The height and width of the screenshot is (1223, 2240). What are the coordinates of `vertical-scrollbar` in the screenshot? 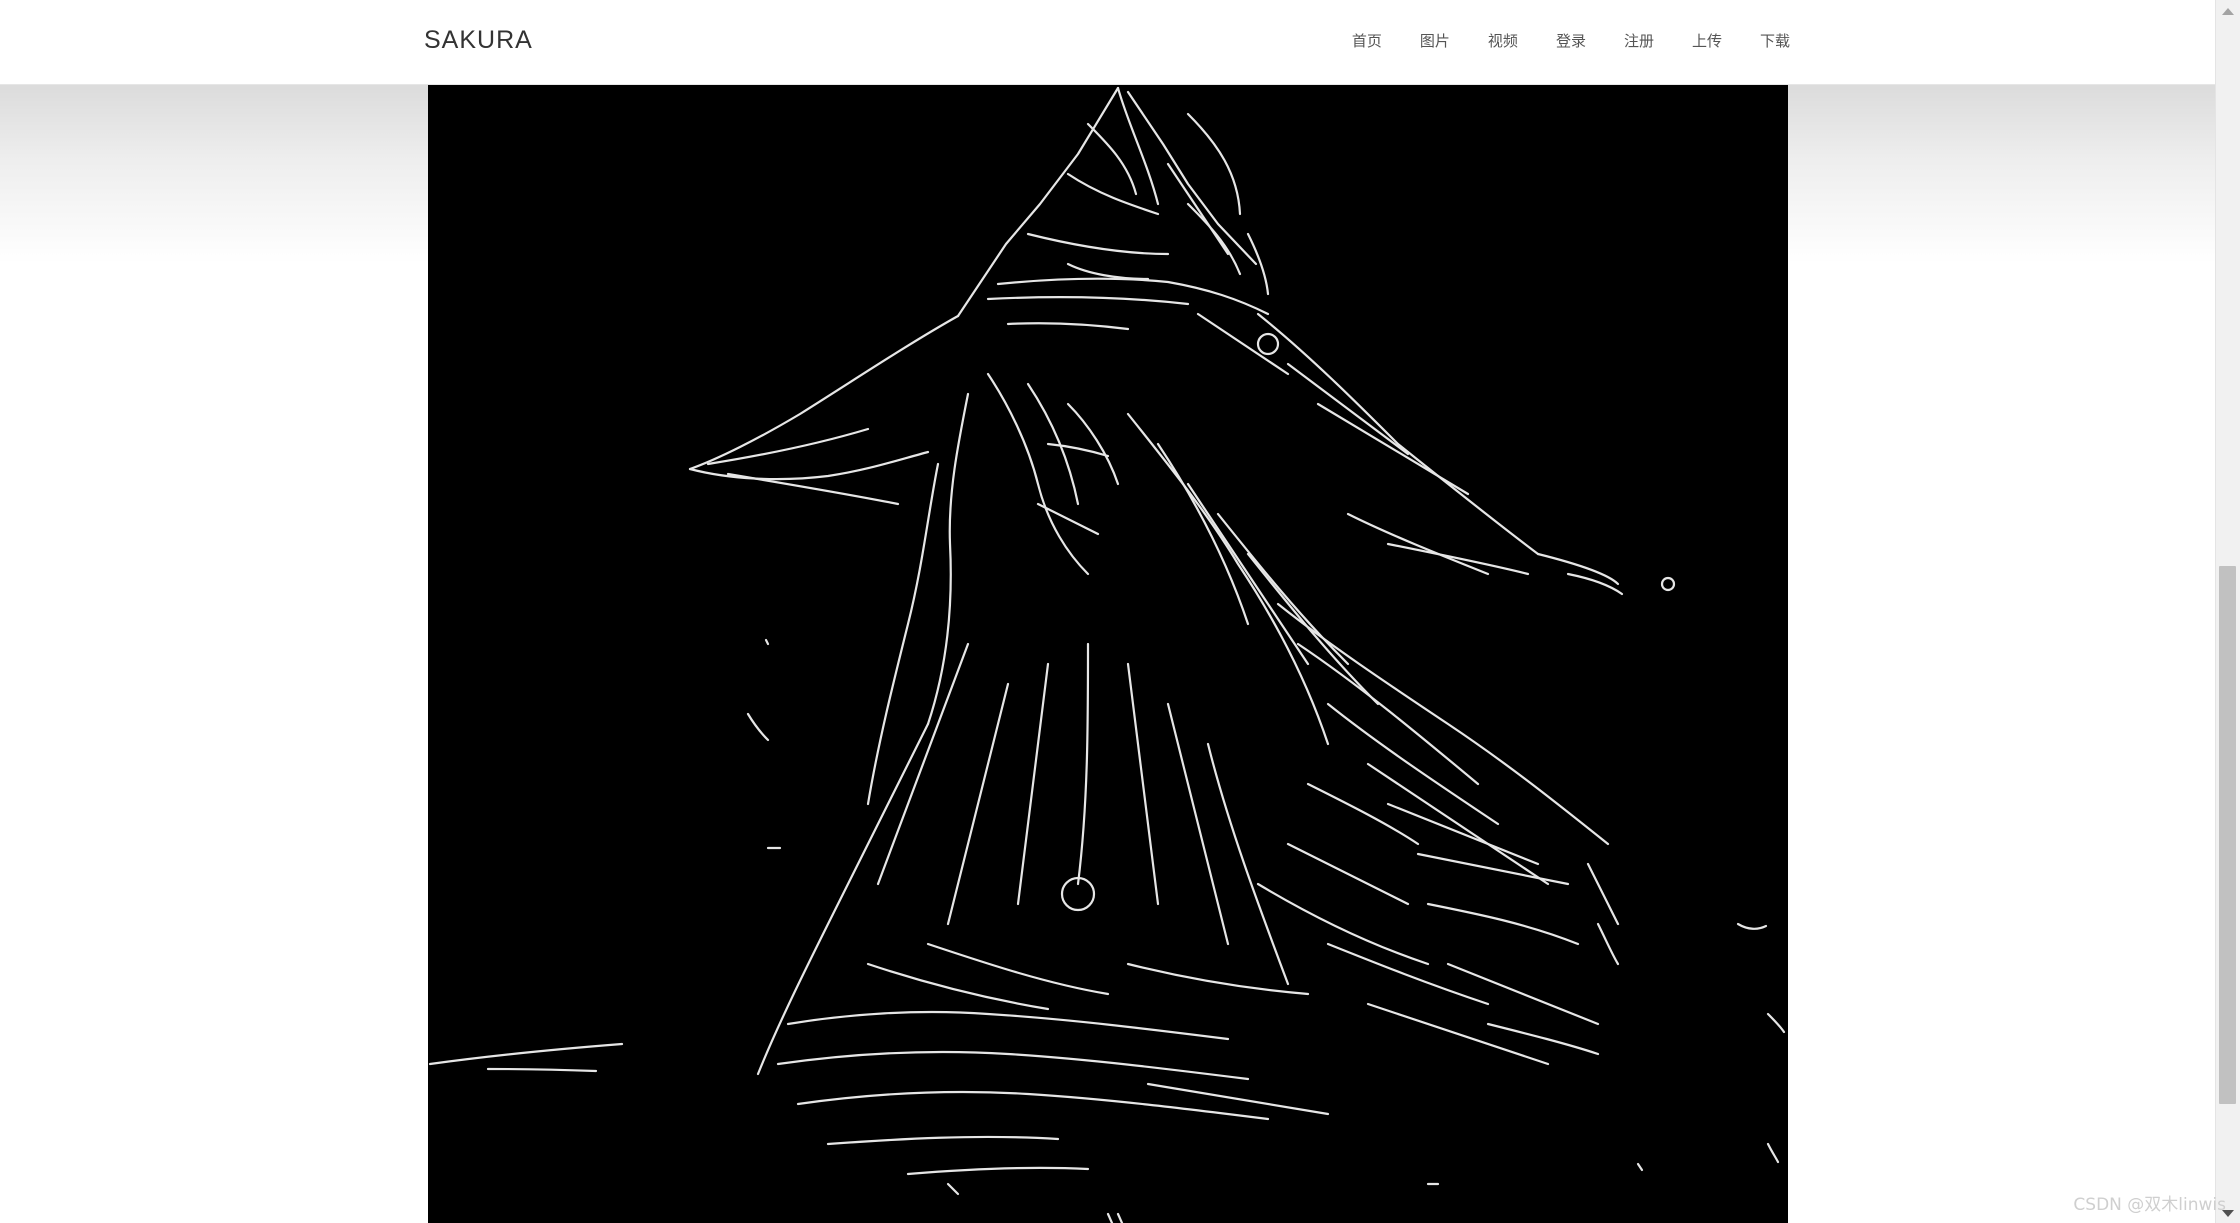 It's located at (2227, 611).